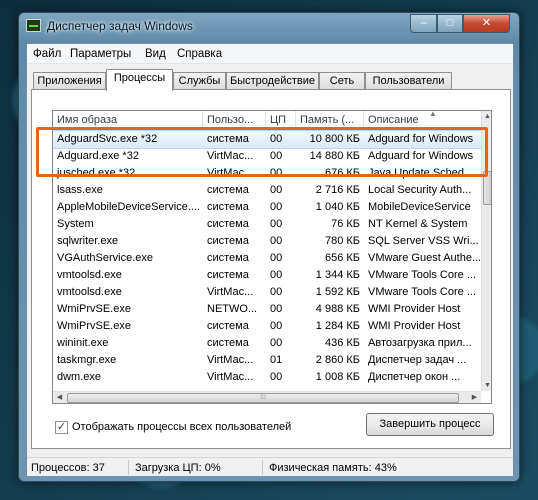 This screenshot has width=538, height=500. I want to click on vertical-scroll-thumb, so click(487, 188).